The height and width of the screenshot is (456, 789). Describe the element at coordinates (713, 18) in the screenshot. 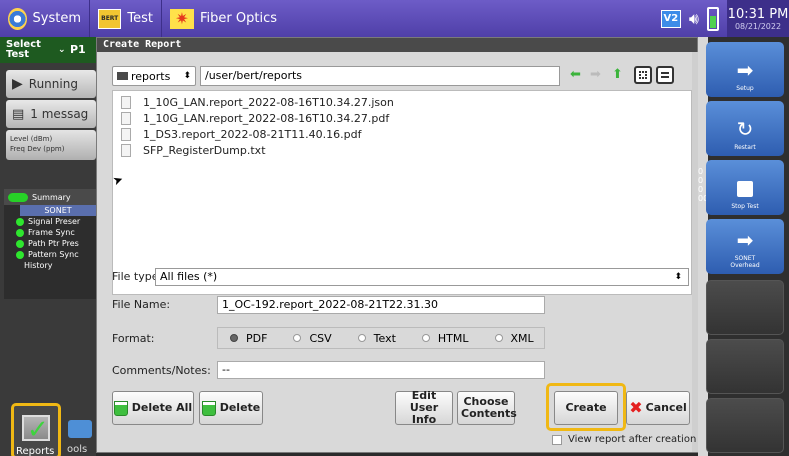

I see `battery-icon` at that location.